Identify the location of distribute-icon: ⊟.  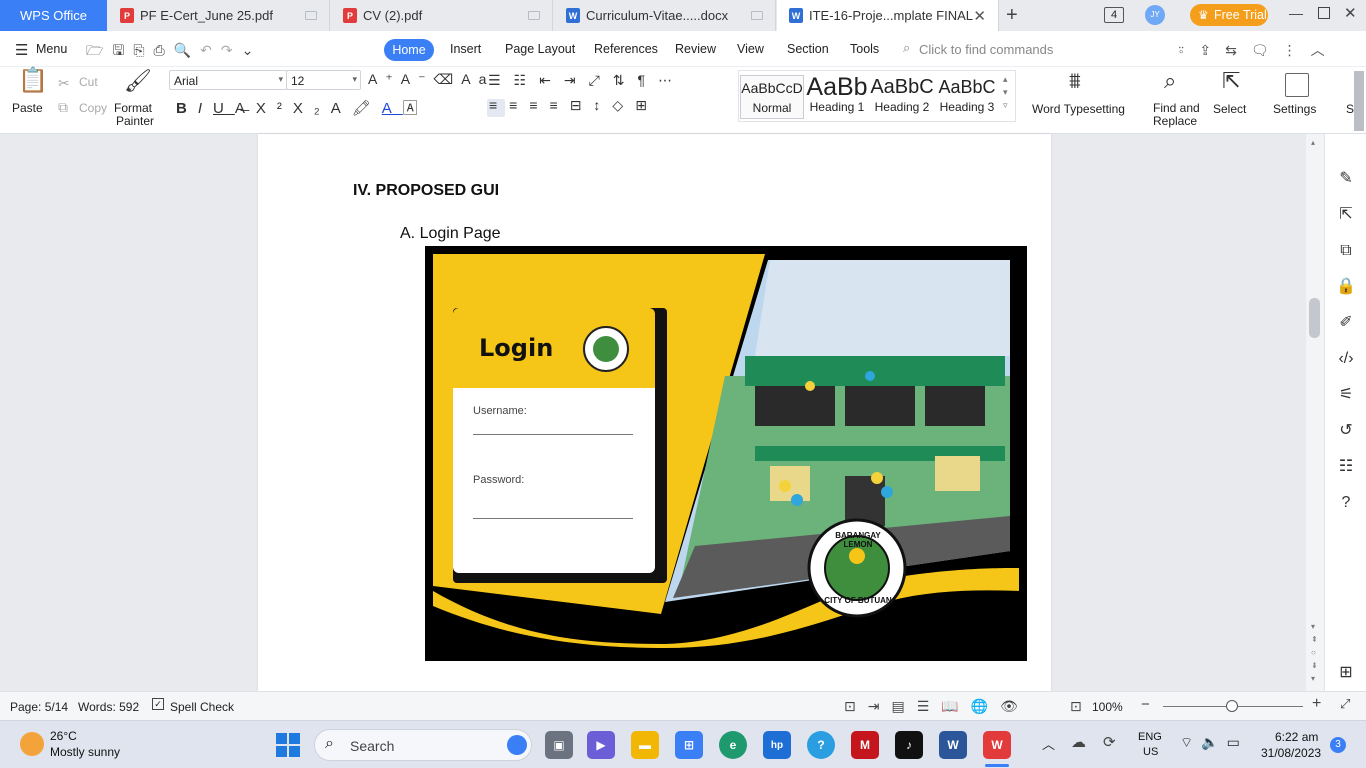
(582, 105).